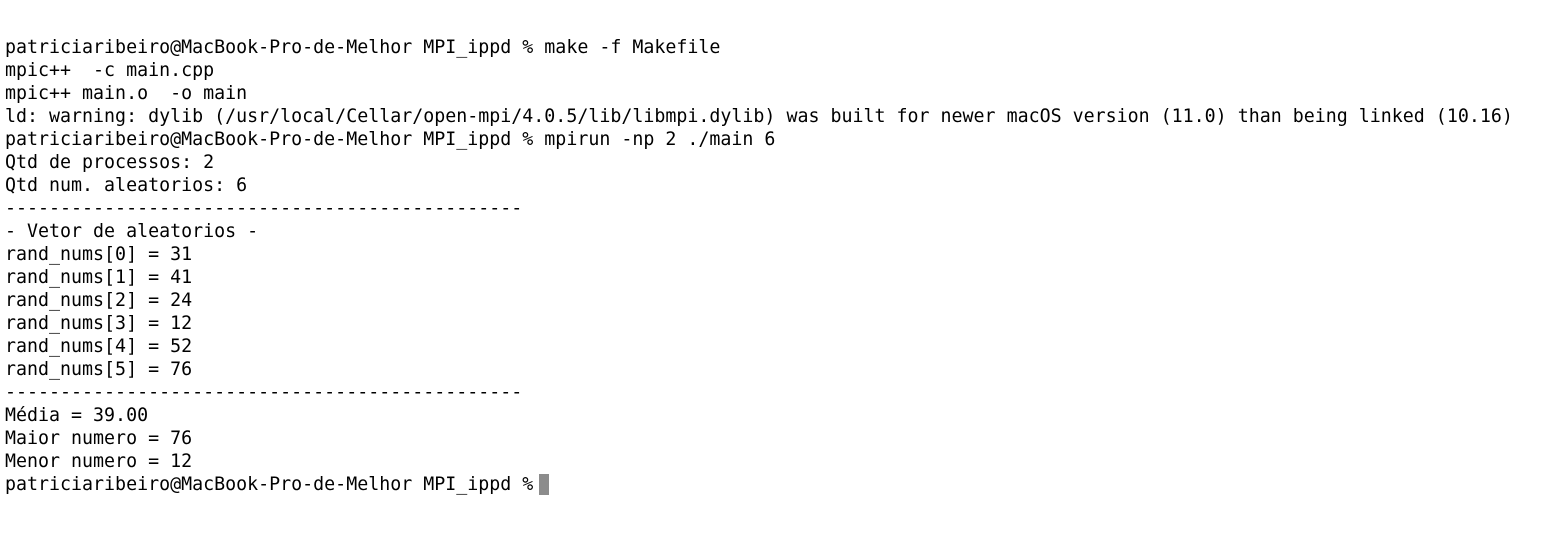 This screenshot has width=1542, height=533. Describe the element at coordinates (544, 484) in the screenshot. I see `text-cursor` at that location.